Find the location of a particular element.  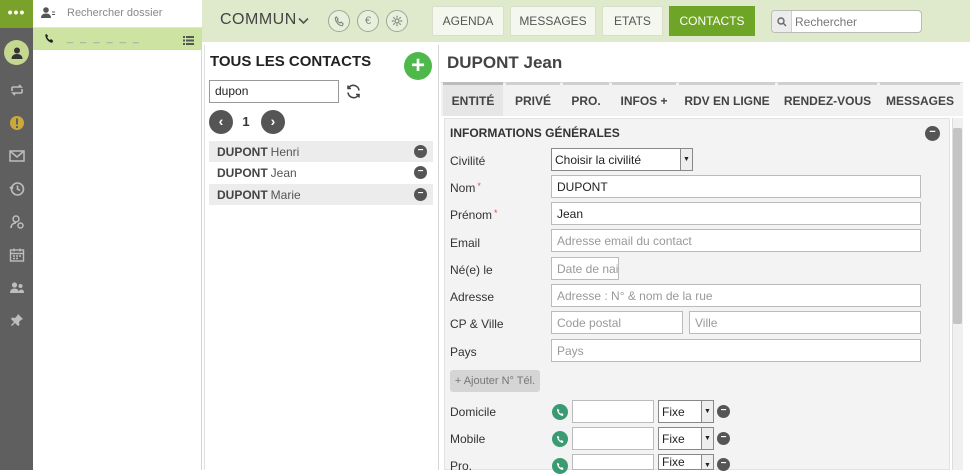

add-phone-button: + Ajouter N° Tél. is located at coordinates (495, 381).